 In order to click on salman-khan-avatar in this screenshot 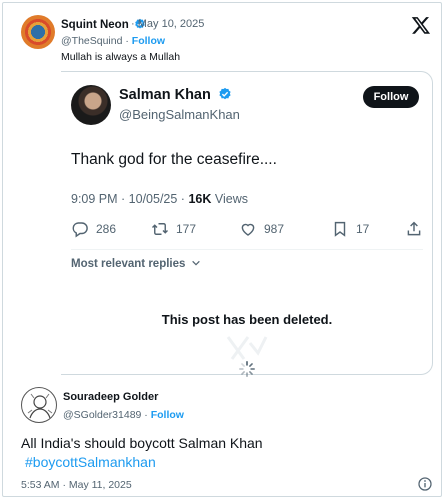, I will do `click(91, 105)`.